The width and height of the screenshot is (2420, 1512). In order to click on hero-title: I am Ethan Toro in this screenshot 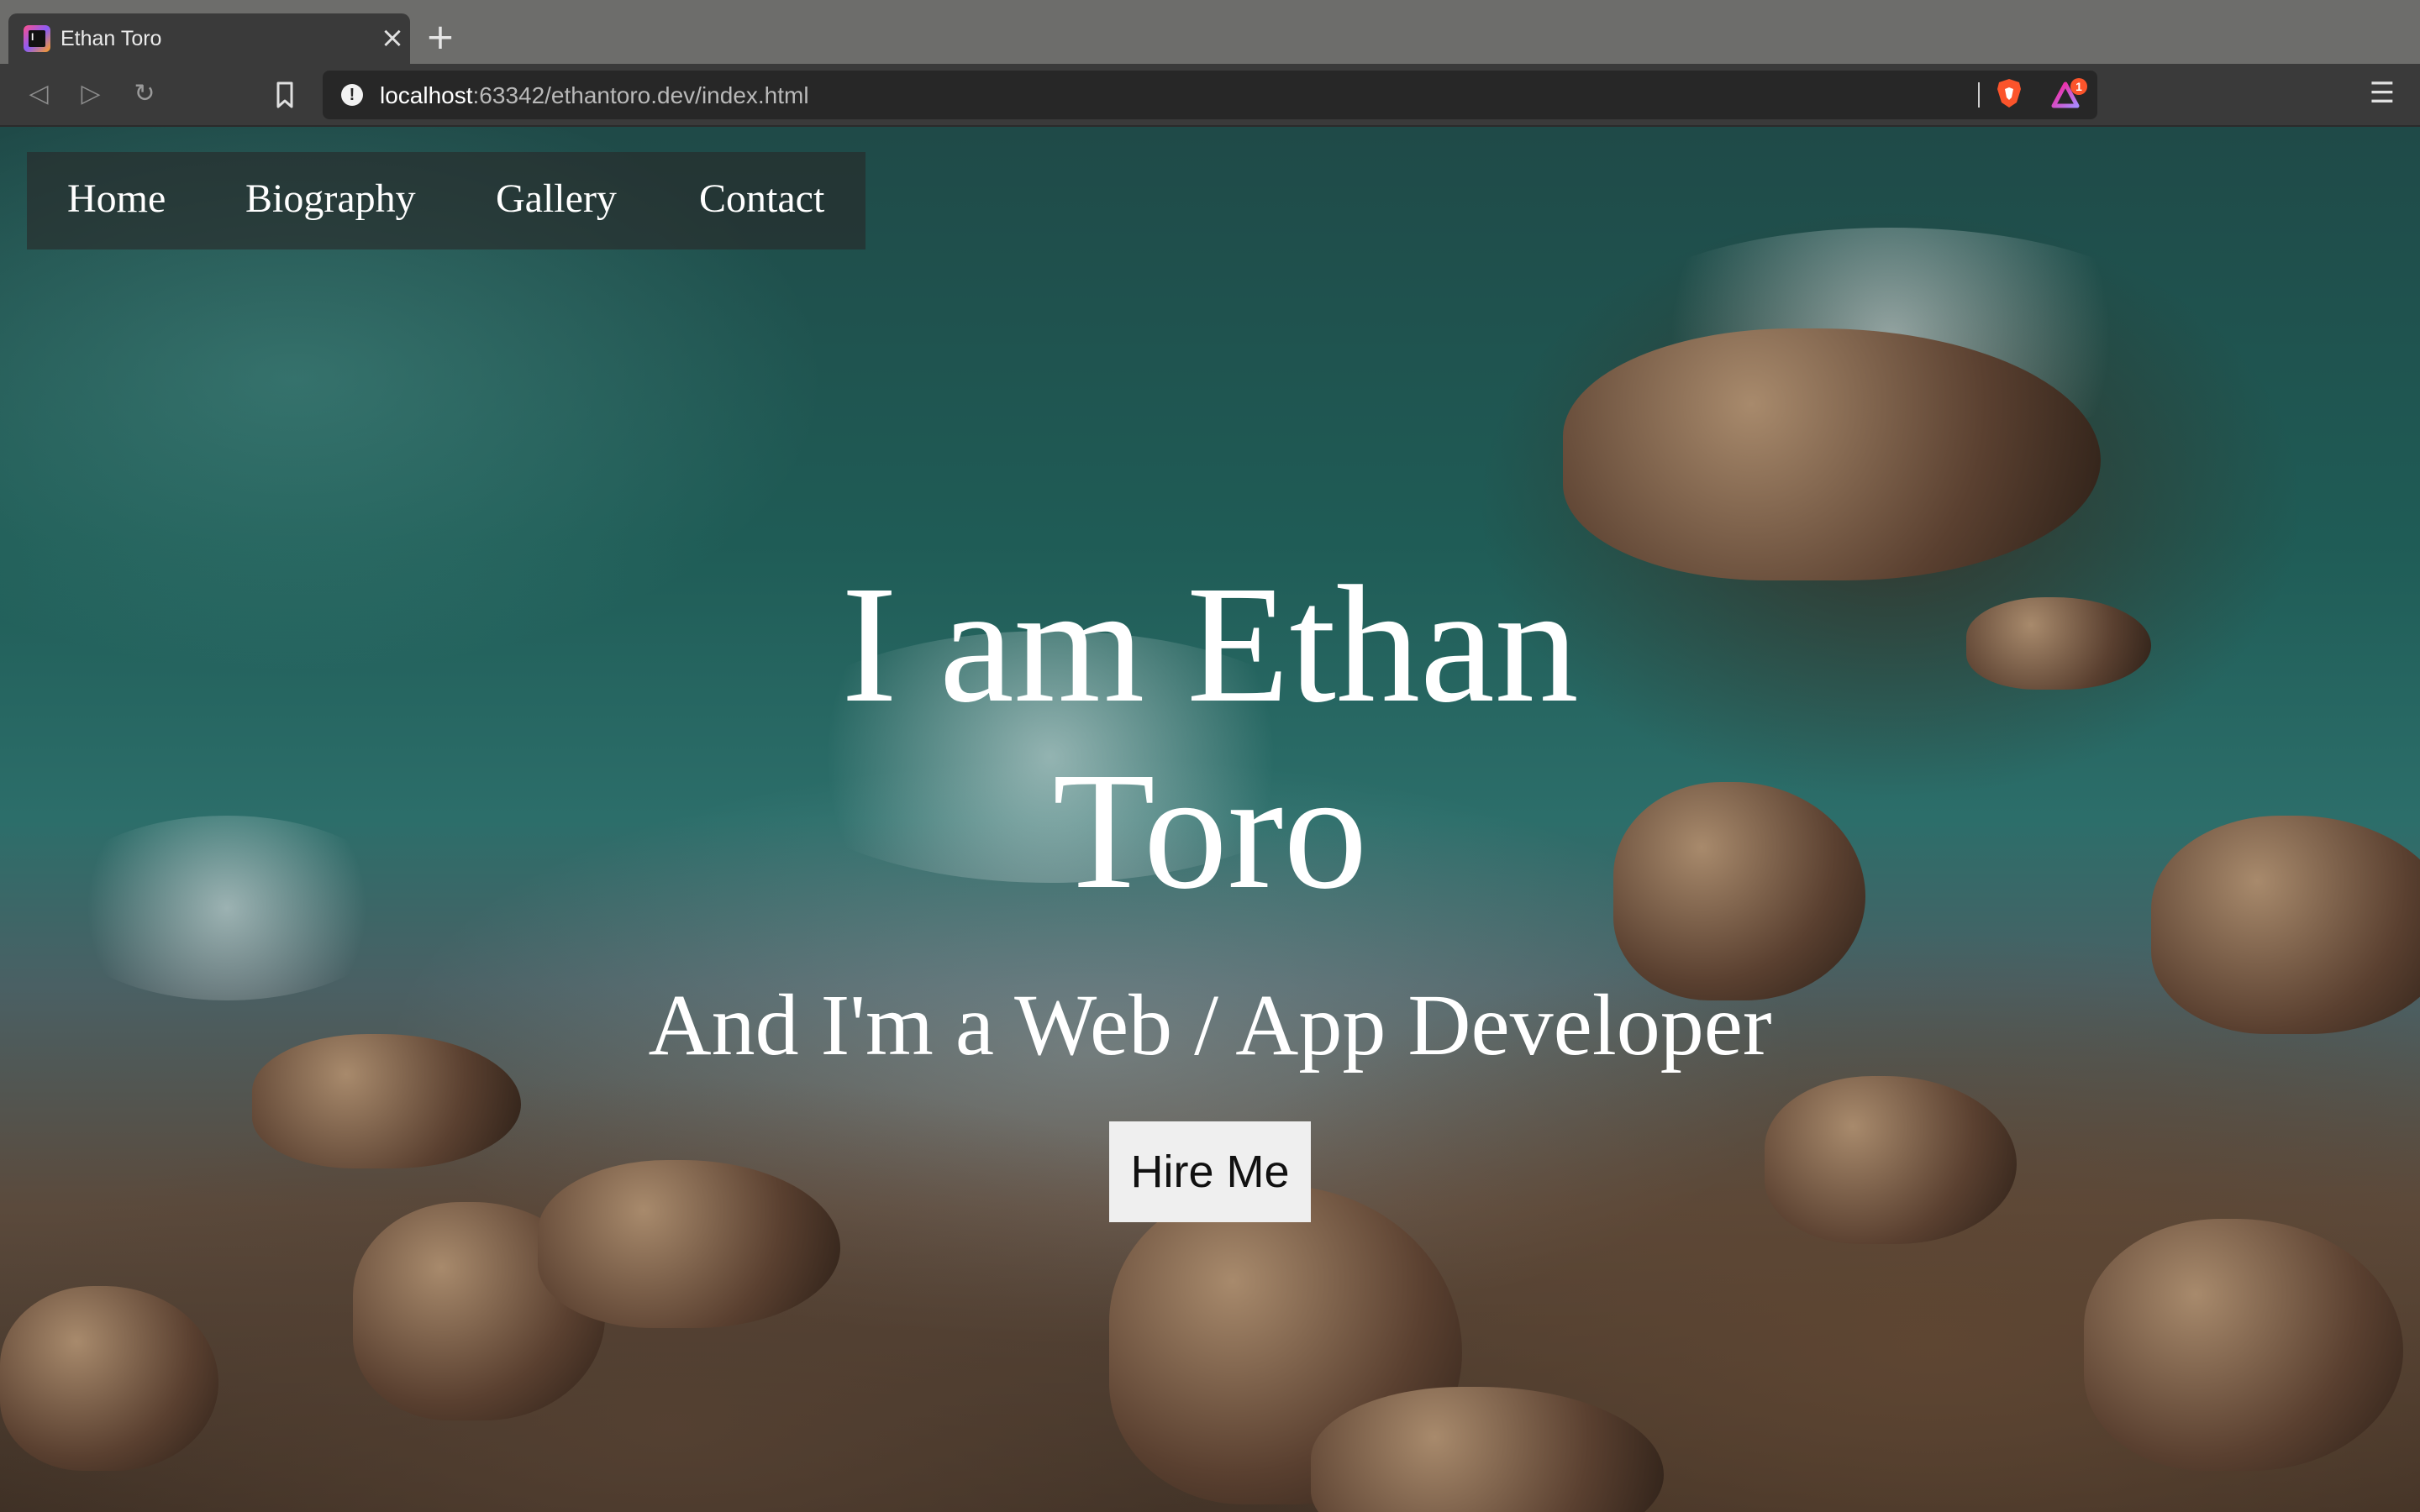, I will do `click(1210, 738)`.